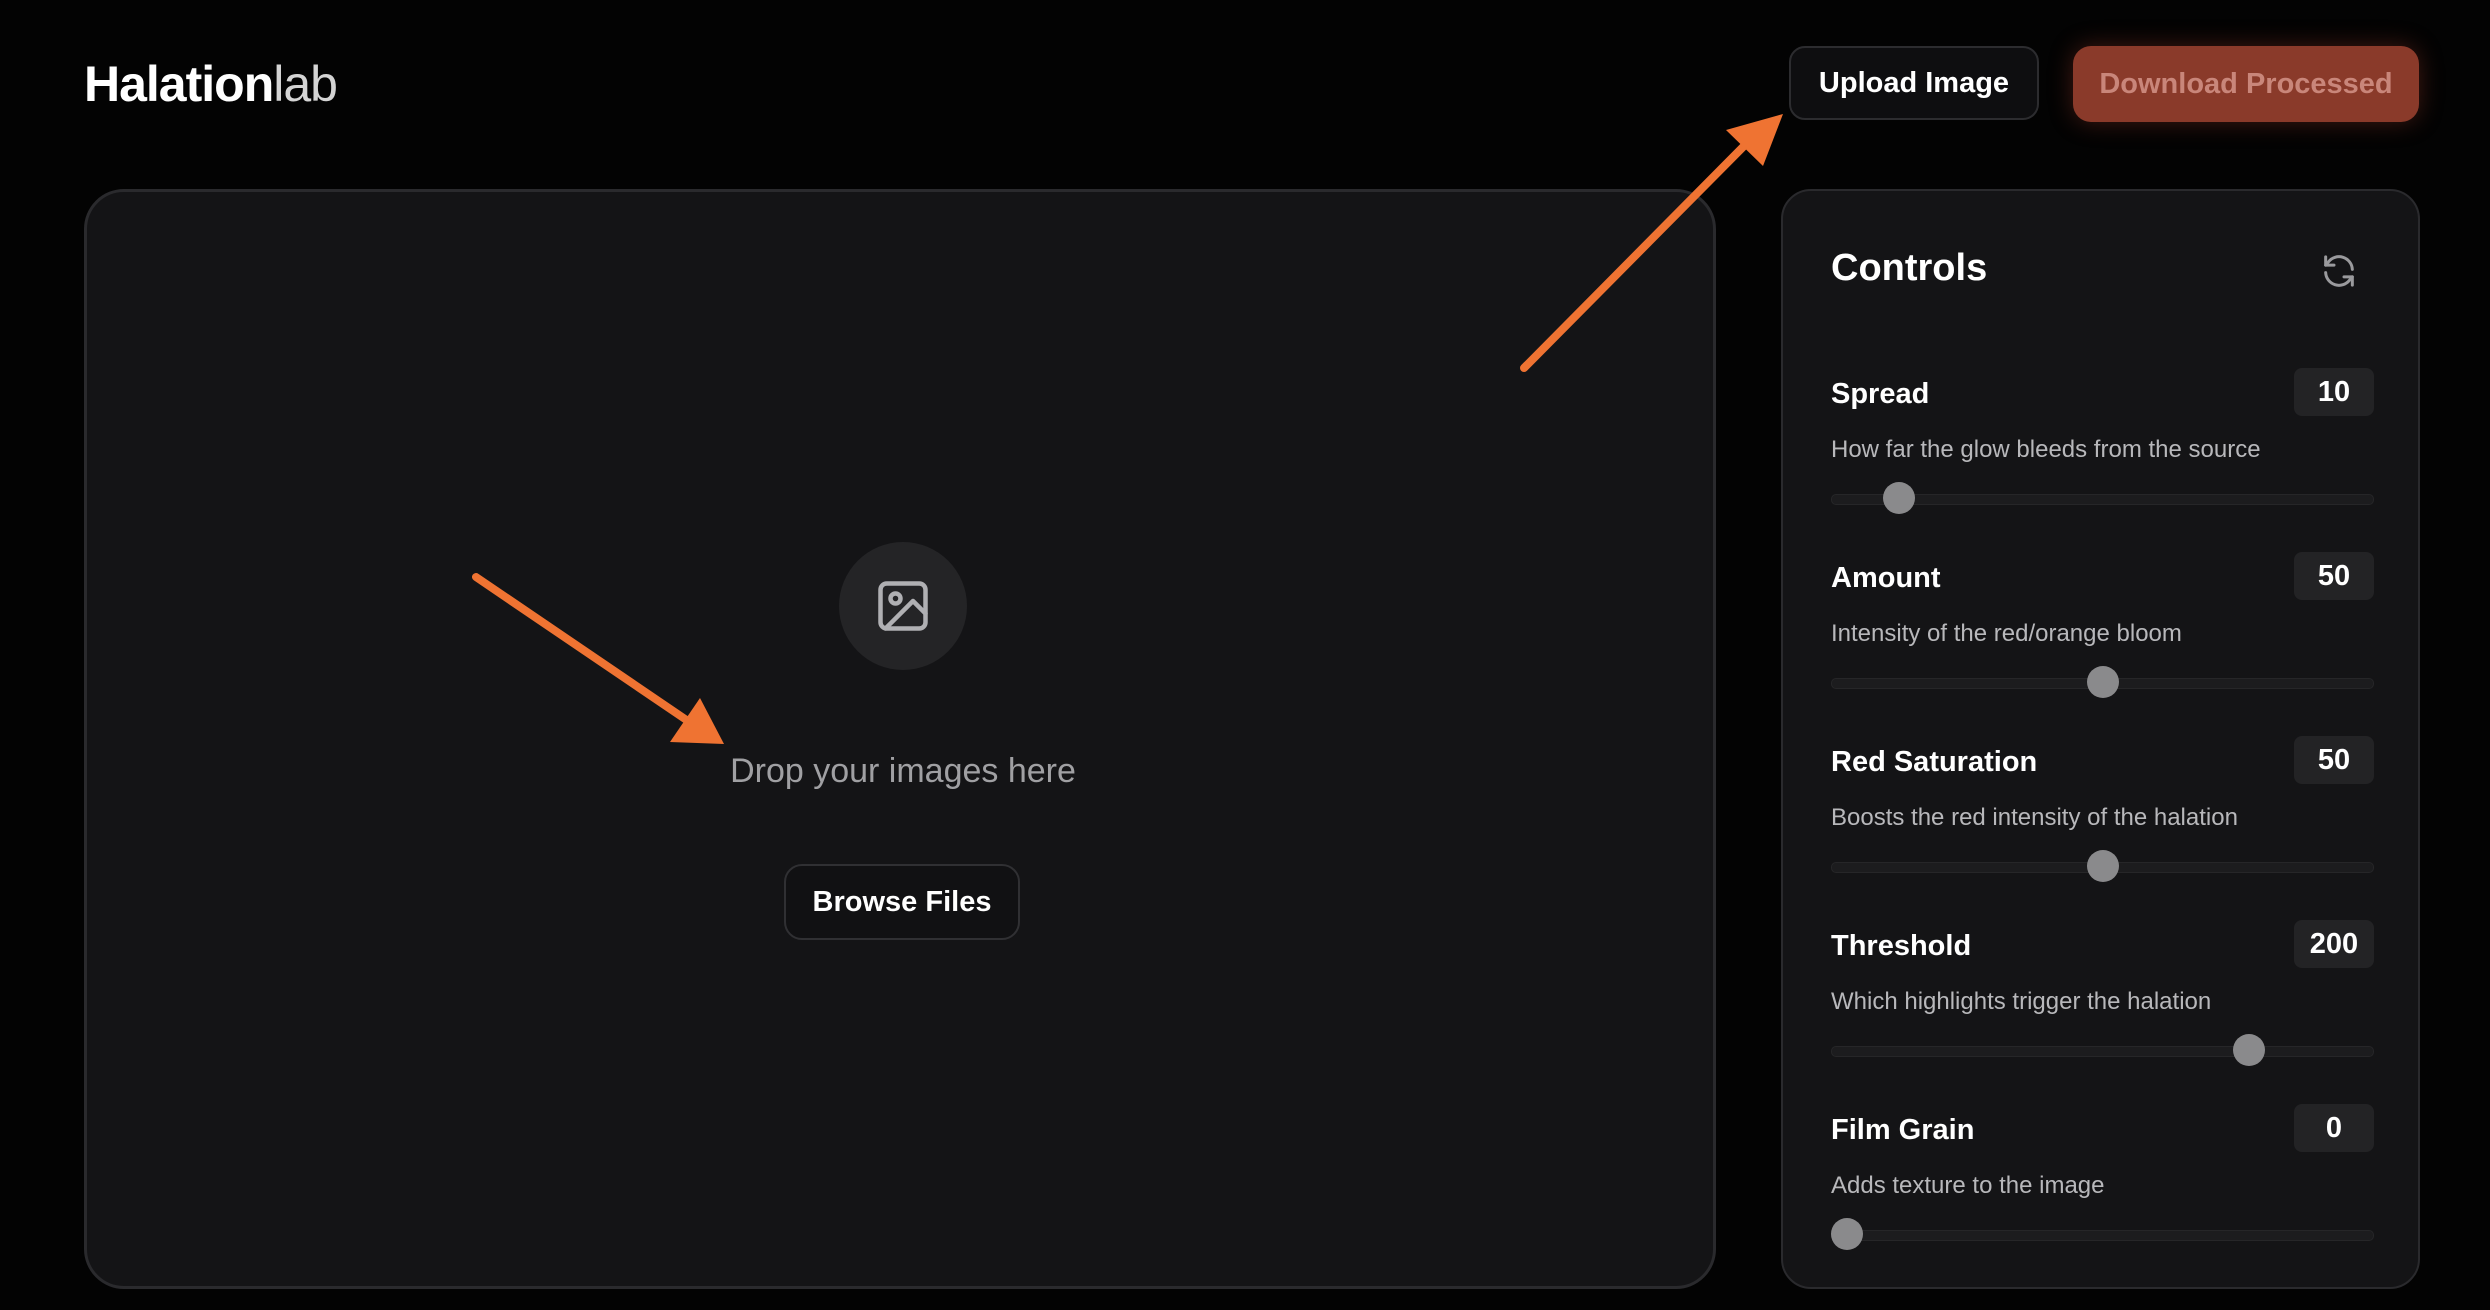 Image resolution: width=2490 pixels, height=1310 pixels. Describe the element at coordinates (2334, 944) in the screenshot. I see `control-value: 200` at that location.